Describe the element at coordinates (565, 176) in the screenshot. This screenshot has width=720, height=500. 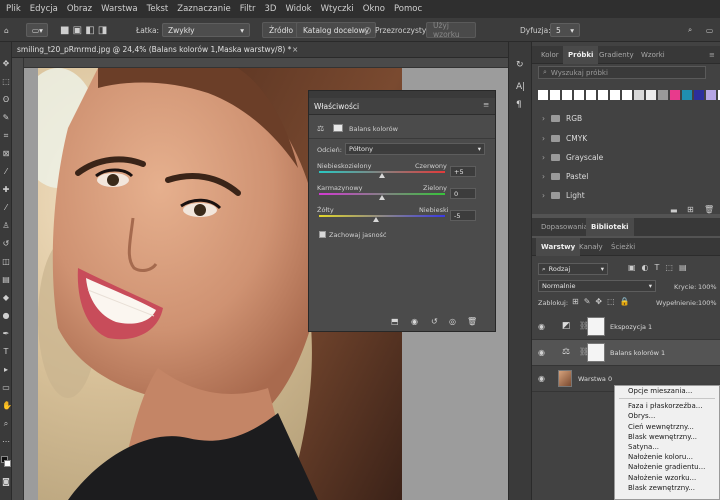
I see `folder-pastel: › Pastel` at that location.